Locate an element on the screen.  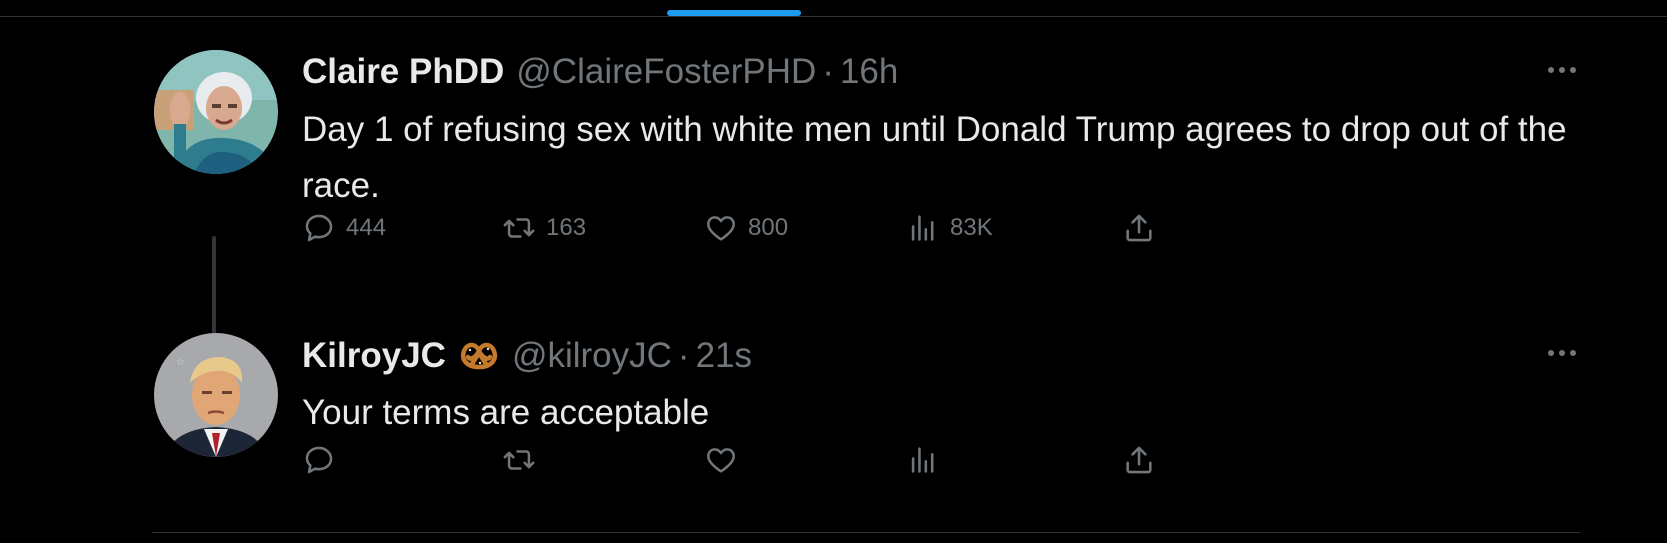
top-divider is located at coordinates (833, 16).